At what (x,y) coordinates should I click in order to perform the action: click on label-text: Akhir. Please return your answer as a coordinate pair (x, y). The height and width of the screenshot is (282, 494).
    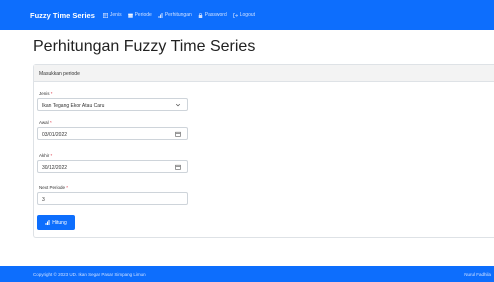
    Looking at the image, I should click on (44, 155).